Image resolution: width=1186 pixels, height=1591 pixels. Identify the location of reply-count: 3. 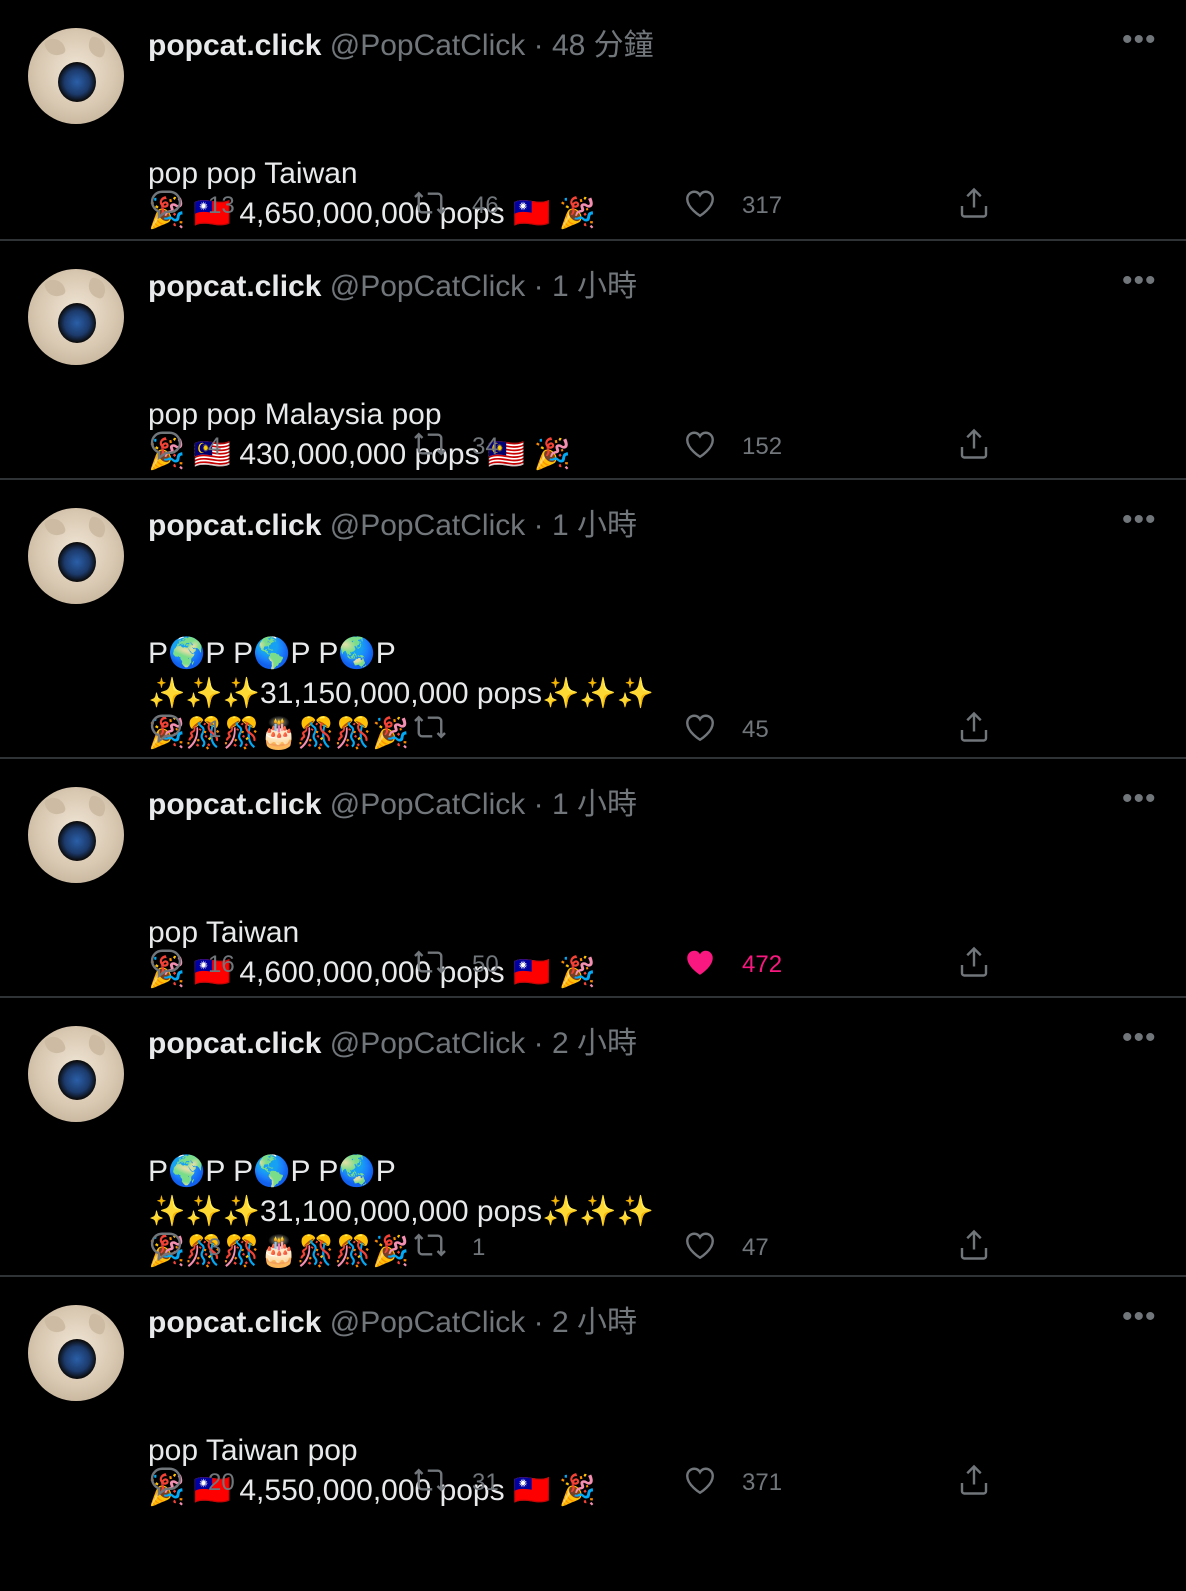
(215, 1247).